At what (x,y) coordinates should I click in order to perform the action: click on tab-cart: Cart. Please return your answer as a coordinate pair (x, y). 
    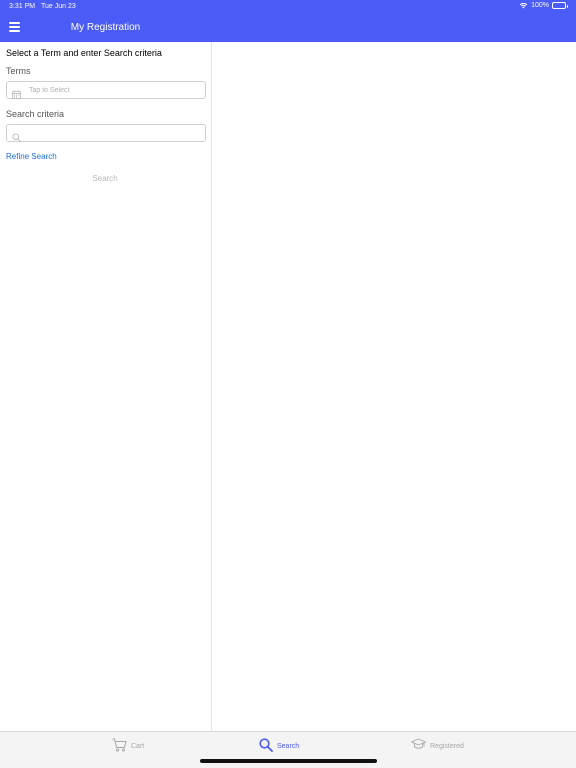
    Looking at the image, I should click on (128, 745).